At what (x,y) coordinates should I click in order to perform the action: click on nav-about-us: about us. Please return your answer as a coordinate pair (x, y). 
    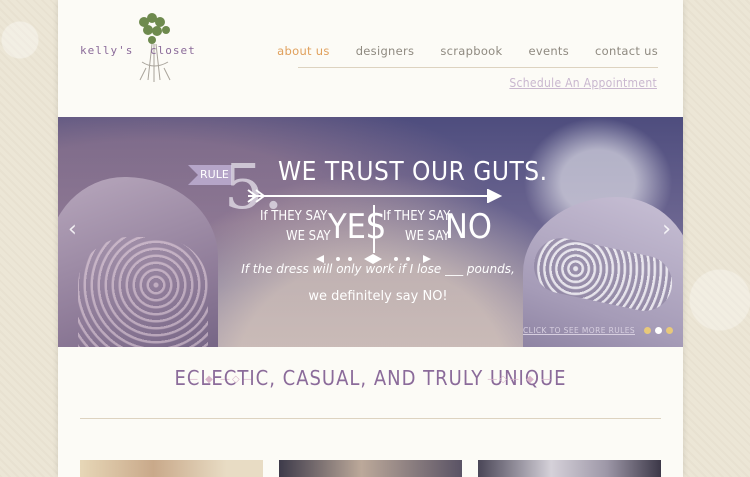
    Looking at the image, I should click on (303, 51).